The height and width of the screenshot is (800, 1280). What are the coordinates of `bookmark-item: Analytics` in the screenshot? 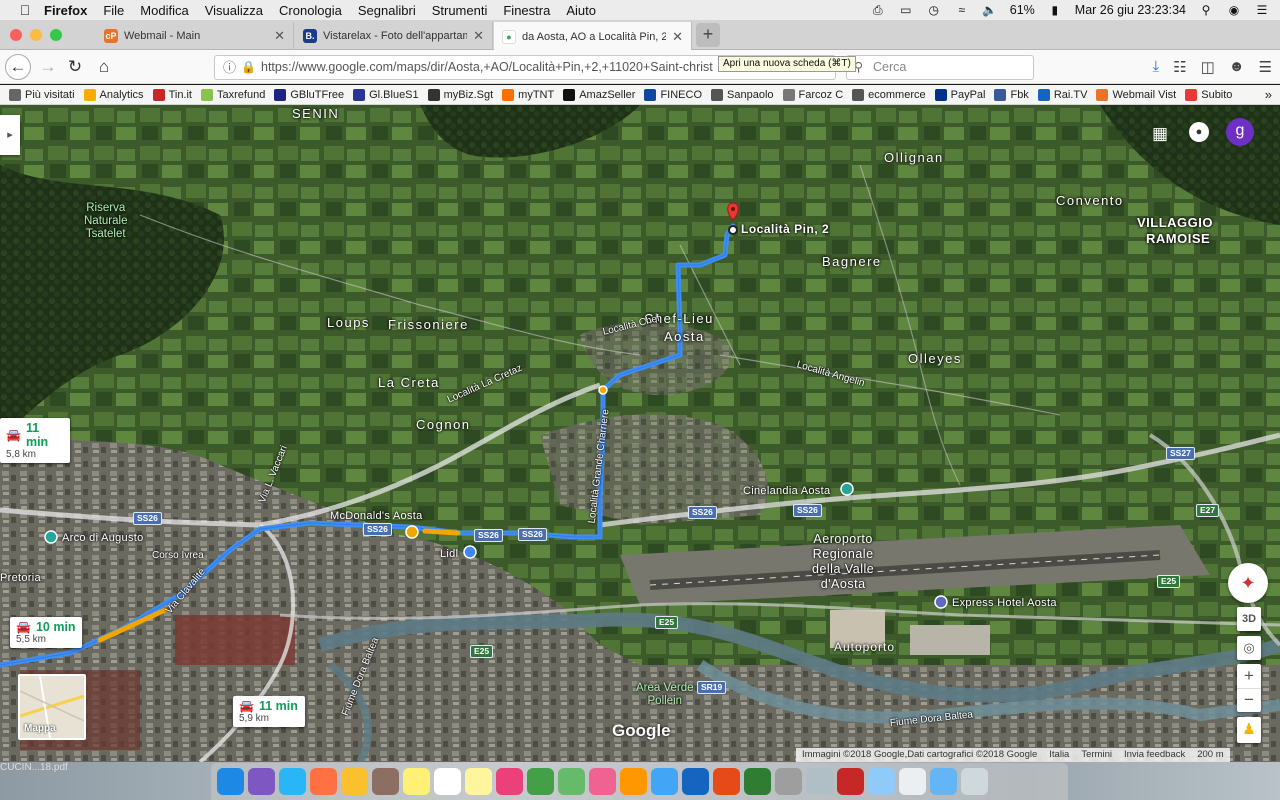 It's located at (113, 94).